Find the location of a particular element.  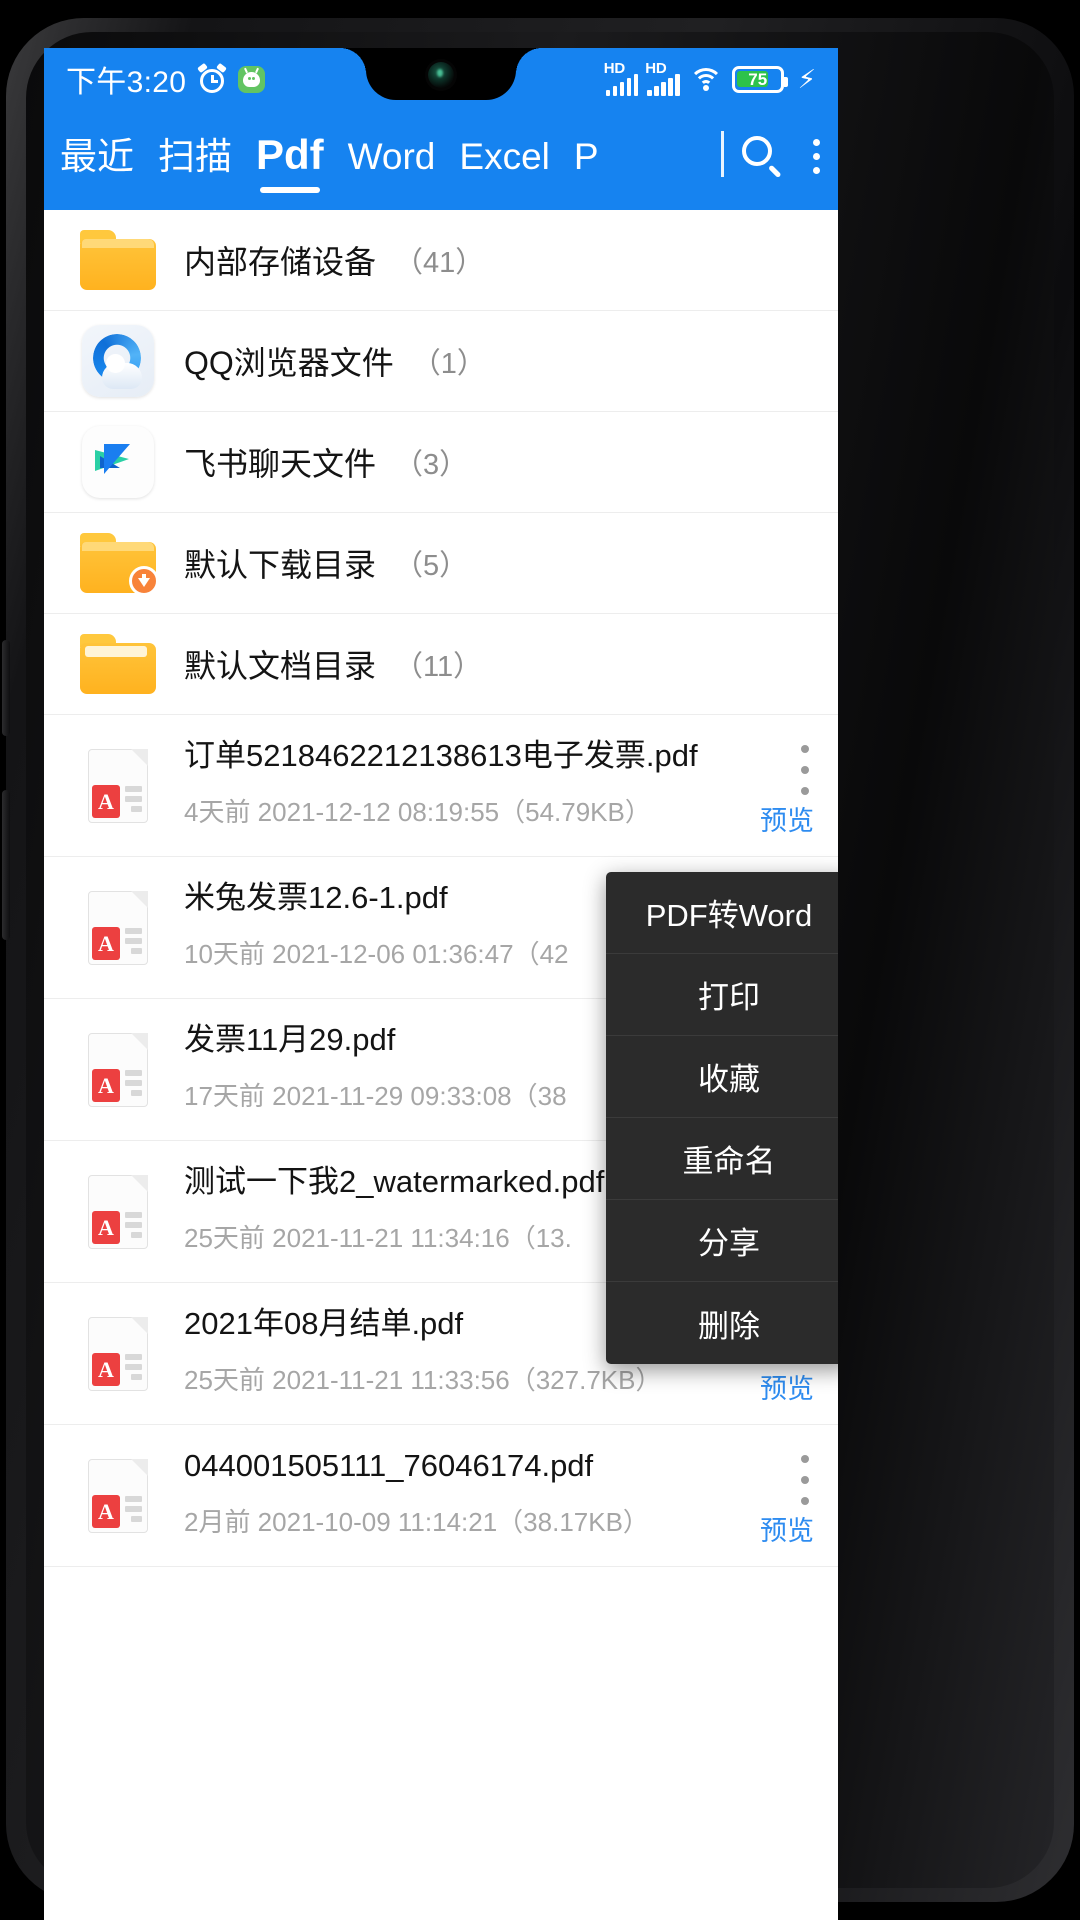

folder-row: 默认文档目录 （11） is located at coordinates (441, 664).